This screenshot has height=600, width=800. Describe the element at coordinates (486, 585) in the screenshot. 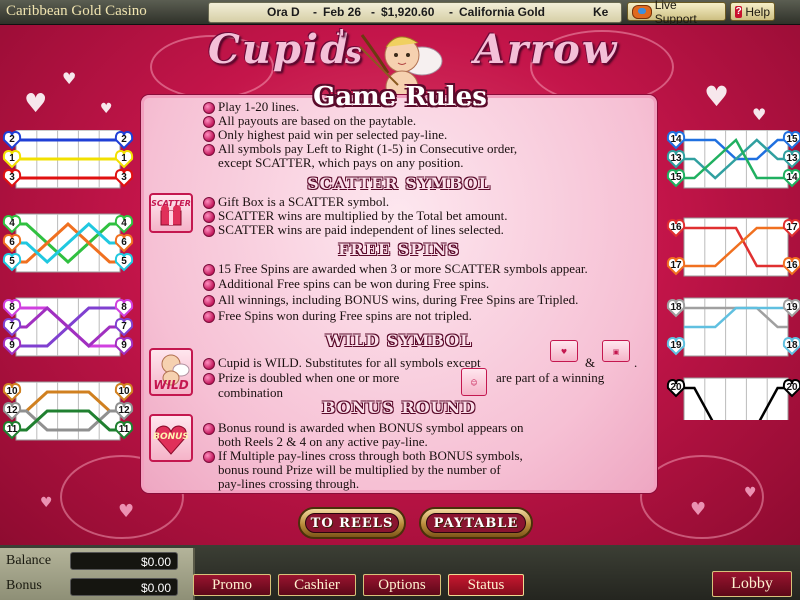

I see `status-tab: Status` at that location.